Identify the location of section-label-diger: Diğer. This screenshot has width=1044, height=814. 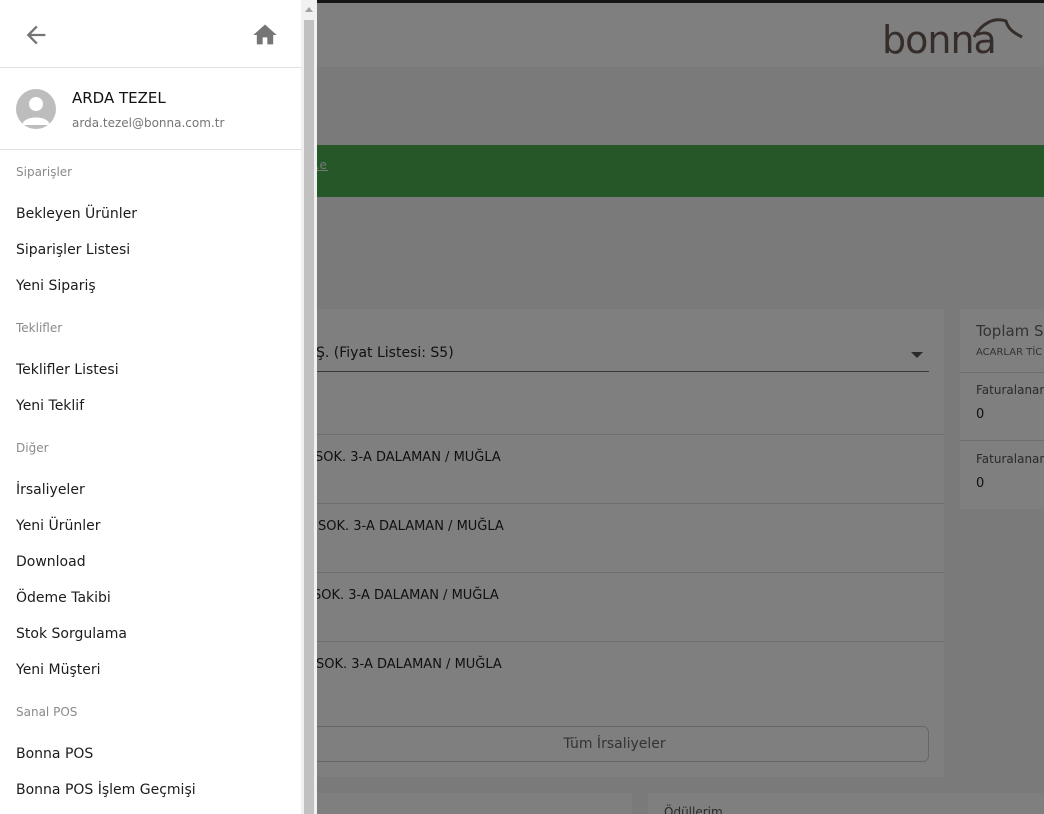
(32, 448).